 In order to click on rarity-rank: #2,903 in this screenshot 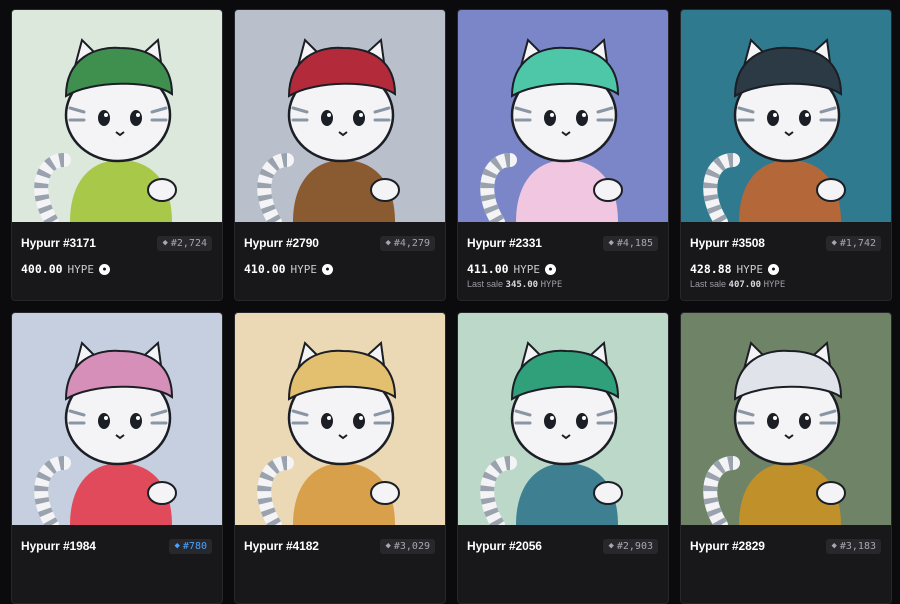, I will do `click(634, 546)`.